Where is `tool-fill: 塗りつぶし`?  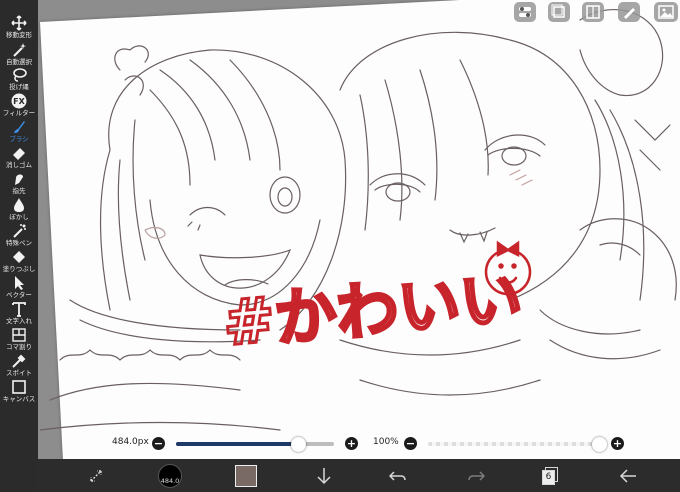 tool-fill: 塗りつぶし is located at coordinates (19, 262).